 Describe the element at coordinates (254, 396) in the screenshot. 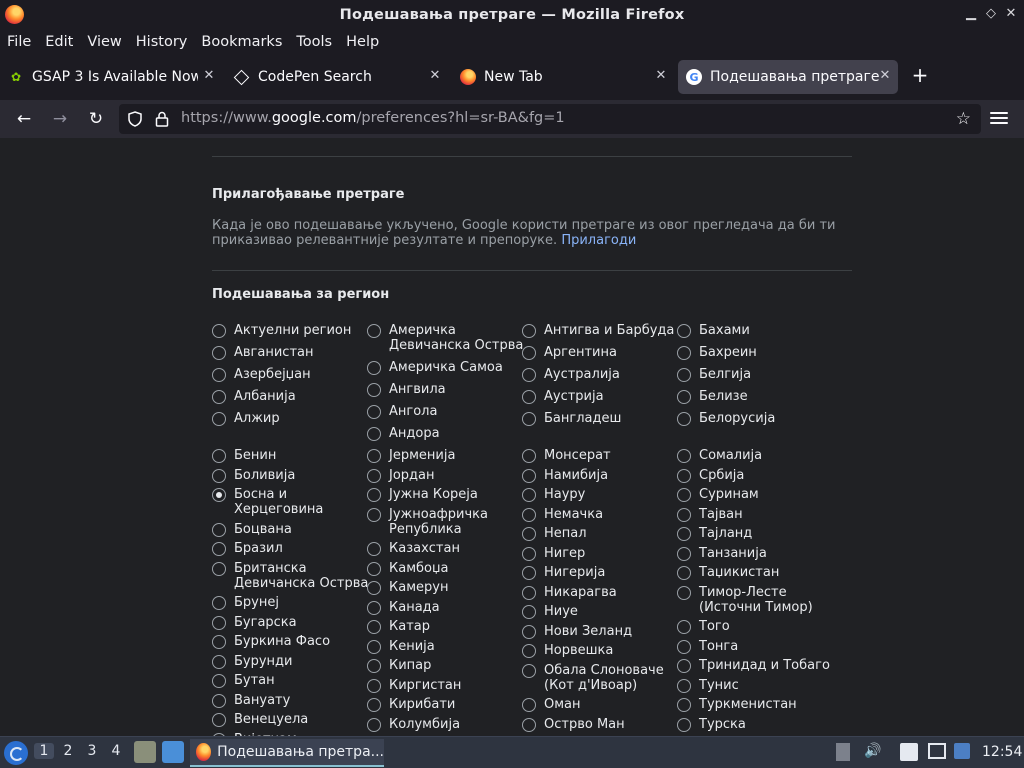

I see `region-option: Албанија` at that location.